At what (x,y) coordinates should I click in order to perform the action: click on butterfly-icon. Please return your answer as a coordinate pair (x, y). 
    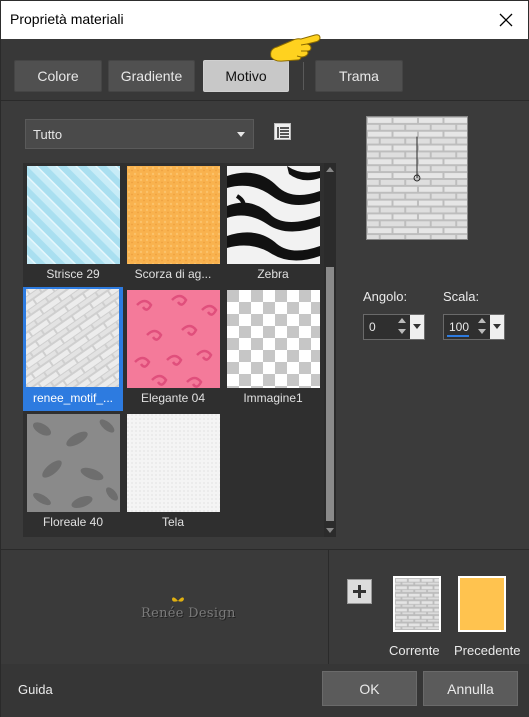
    Looking at the image, I should click on (178, 599).